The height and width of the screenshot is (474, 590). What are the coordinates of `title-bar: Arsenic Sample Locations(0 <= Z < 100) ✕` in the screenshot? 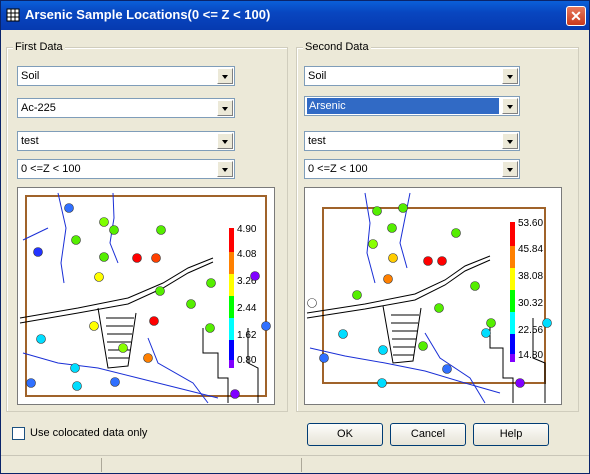 It's located at (295, 15).